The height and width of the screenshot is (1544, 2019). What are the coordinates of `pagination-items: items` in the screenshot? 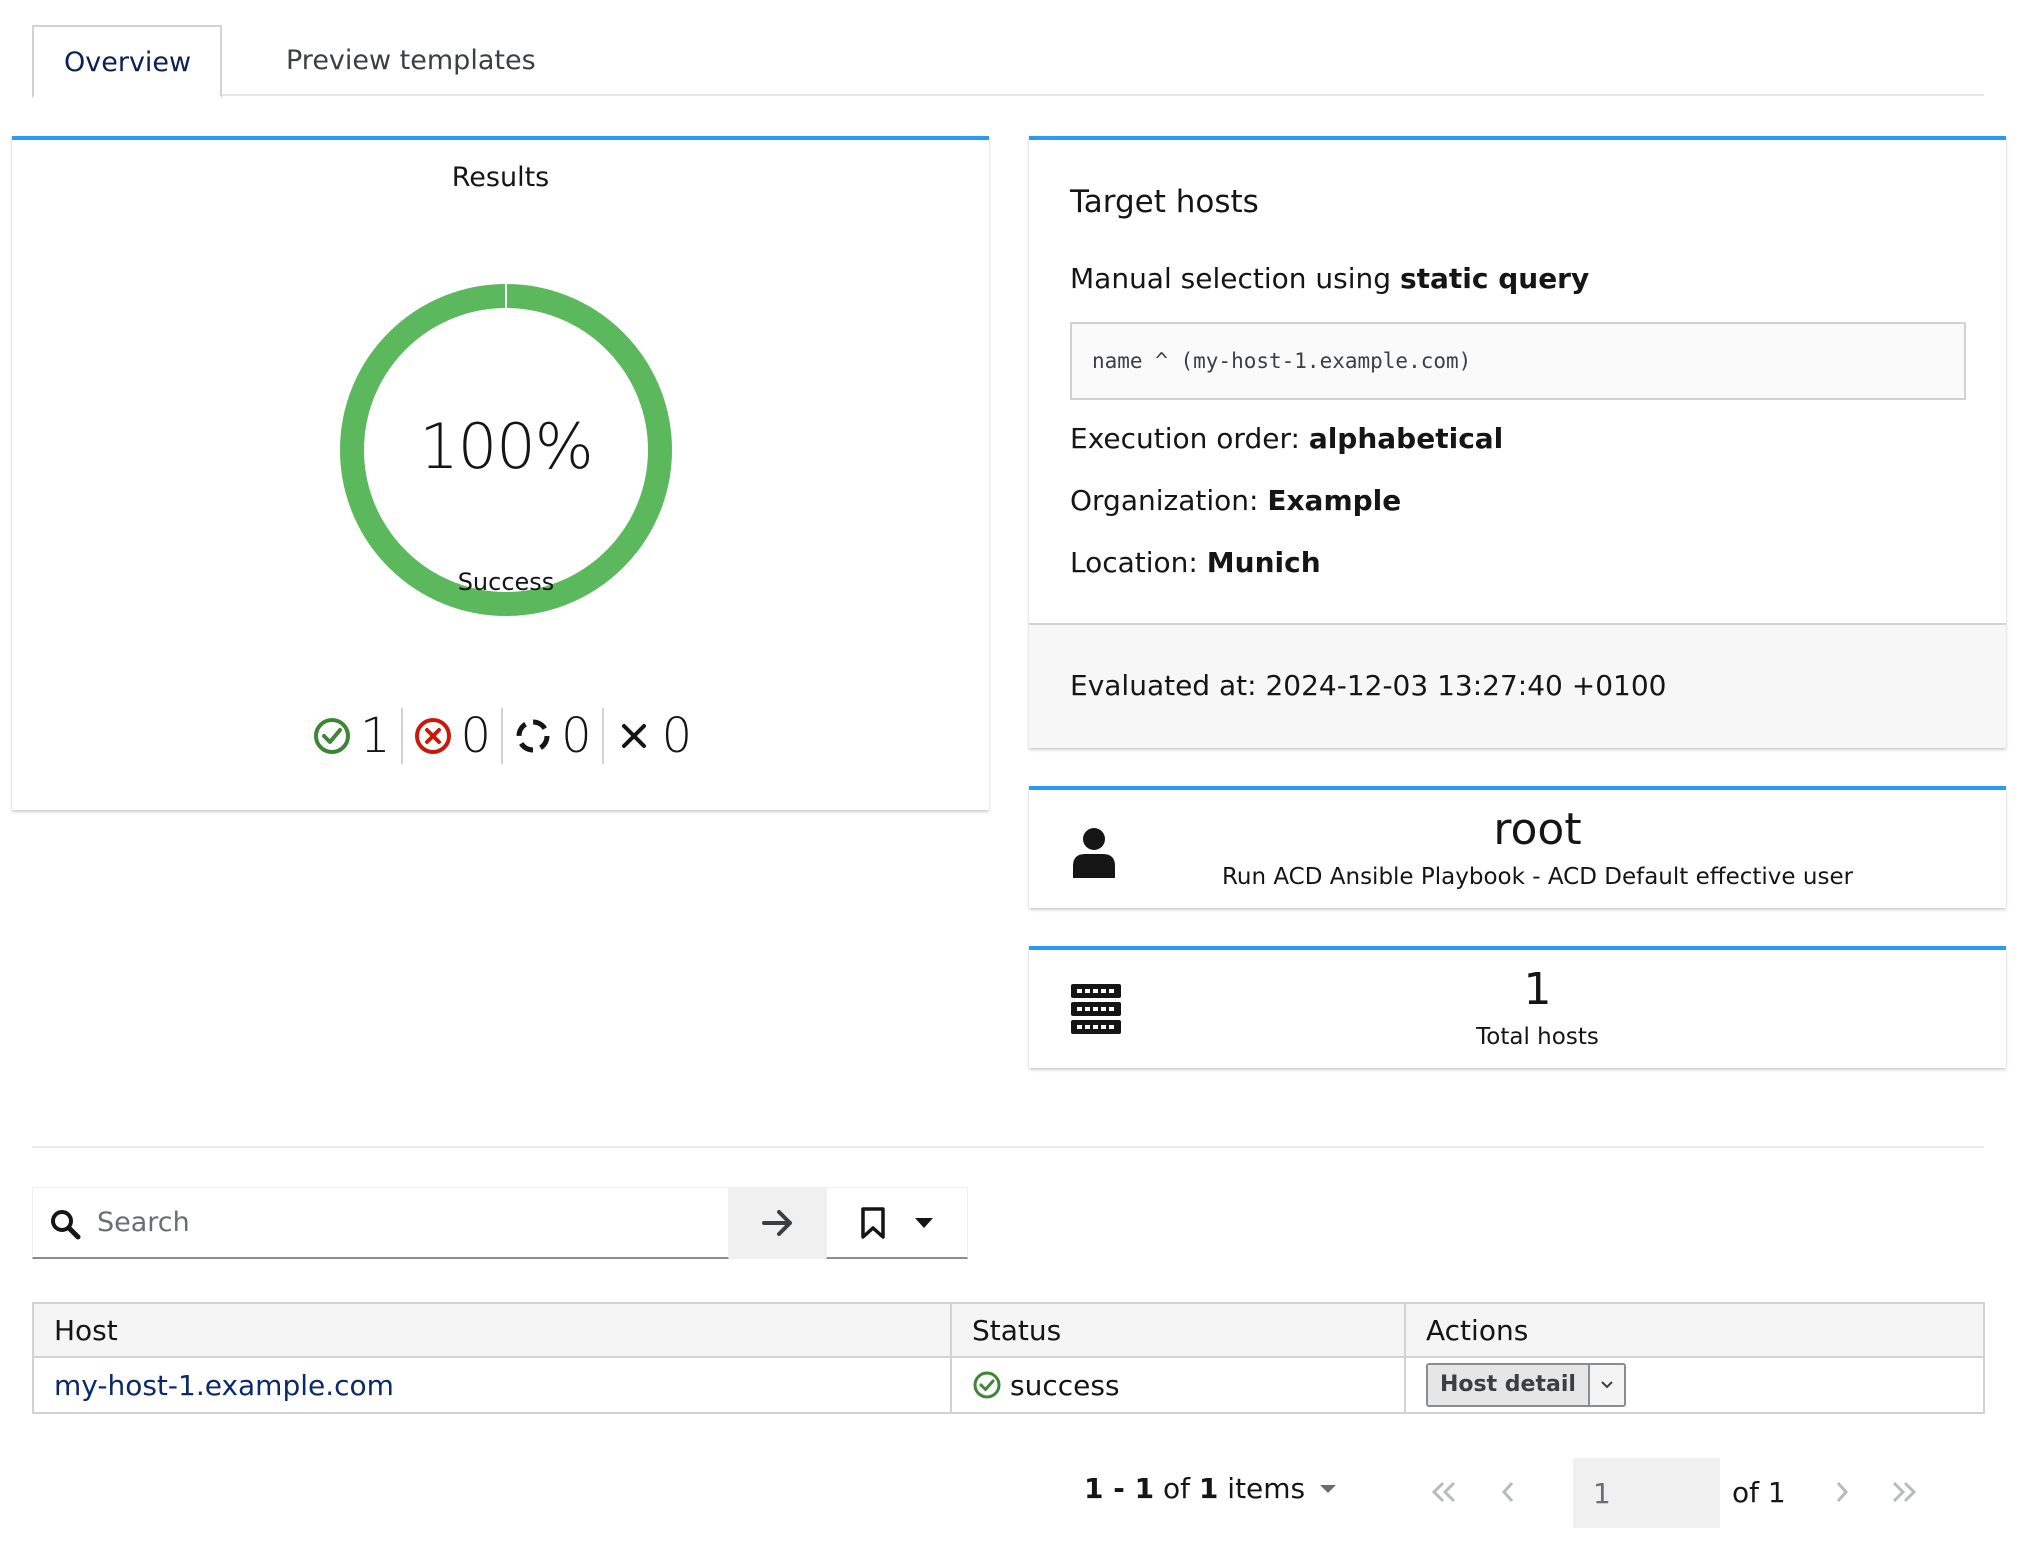 It's located at (1266, 1488).